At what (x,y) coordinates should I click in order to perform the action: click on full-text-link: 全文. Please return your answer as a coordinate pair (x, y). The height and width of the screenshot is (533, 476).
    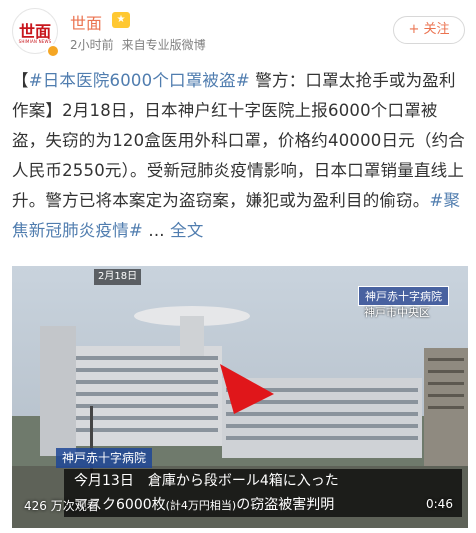
    Looking at the image, I should click on (186, 230).